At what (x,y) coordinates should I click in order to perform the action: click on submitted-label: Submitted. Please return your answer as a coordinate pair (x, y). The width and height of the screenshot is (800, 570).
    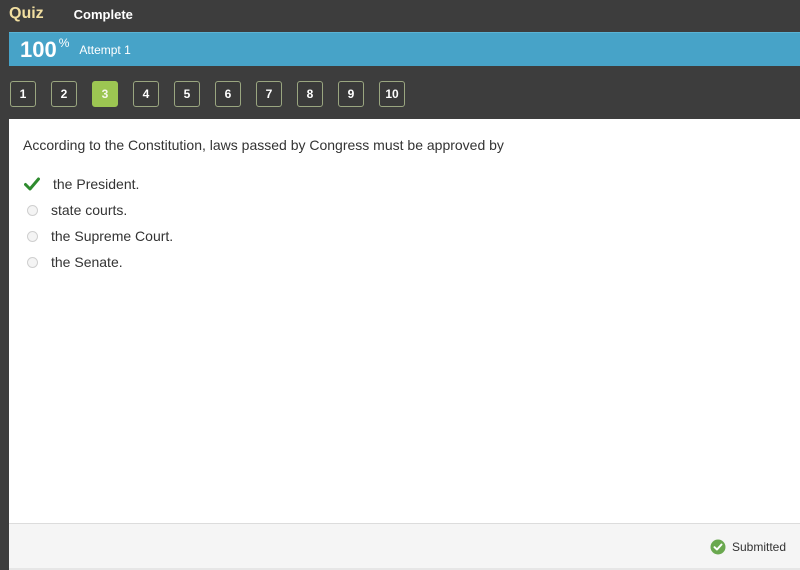
    Looking at the image, I should click on (758, 546).